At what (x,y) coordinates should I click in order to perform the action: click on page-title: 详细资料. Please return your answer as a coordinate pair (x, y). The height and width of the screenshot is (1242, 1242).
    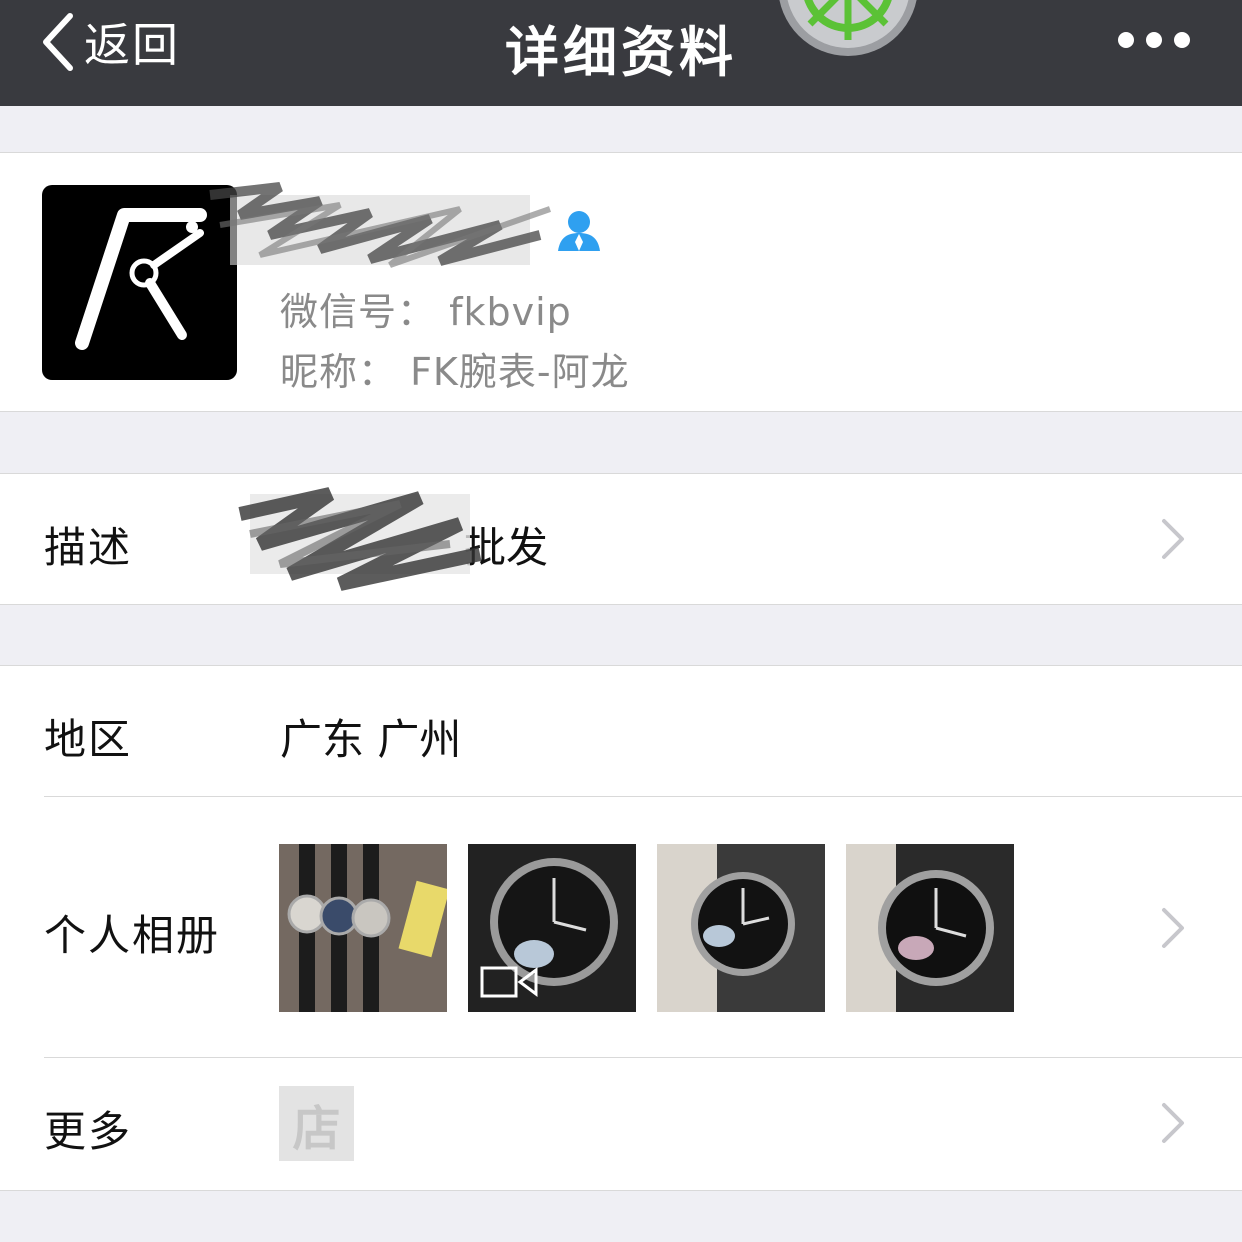
    Looking at the image, I should click on (621, 52).